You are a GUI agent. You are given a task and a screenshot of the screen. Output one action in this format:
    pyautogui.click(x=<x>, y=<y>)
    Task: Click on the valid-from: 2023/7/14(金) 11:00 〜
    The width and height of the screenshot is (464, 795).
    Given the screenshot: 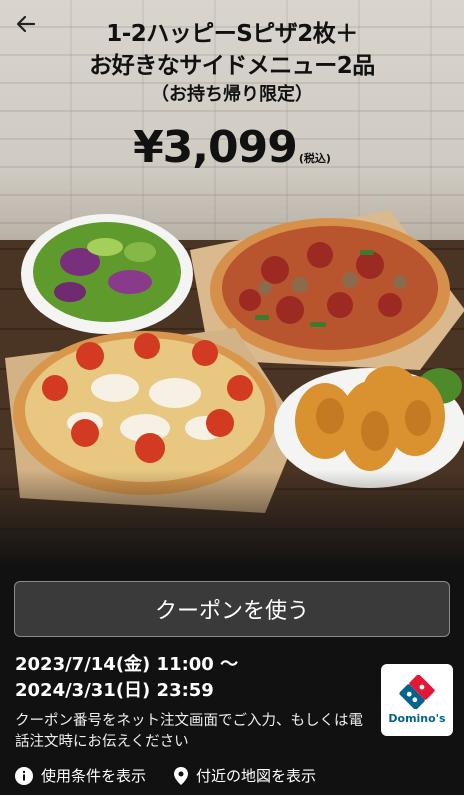 What is the action you would take?
    pyautogui.click(x=127, y=664)
    